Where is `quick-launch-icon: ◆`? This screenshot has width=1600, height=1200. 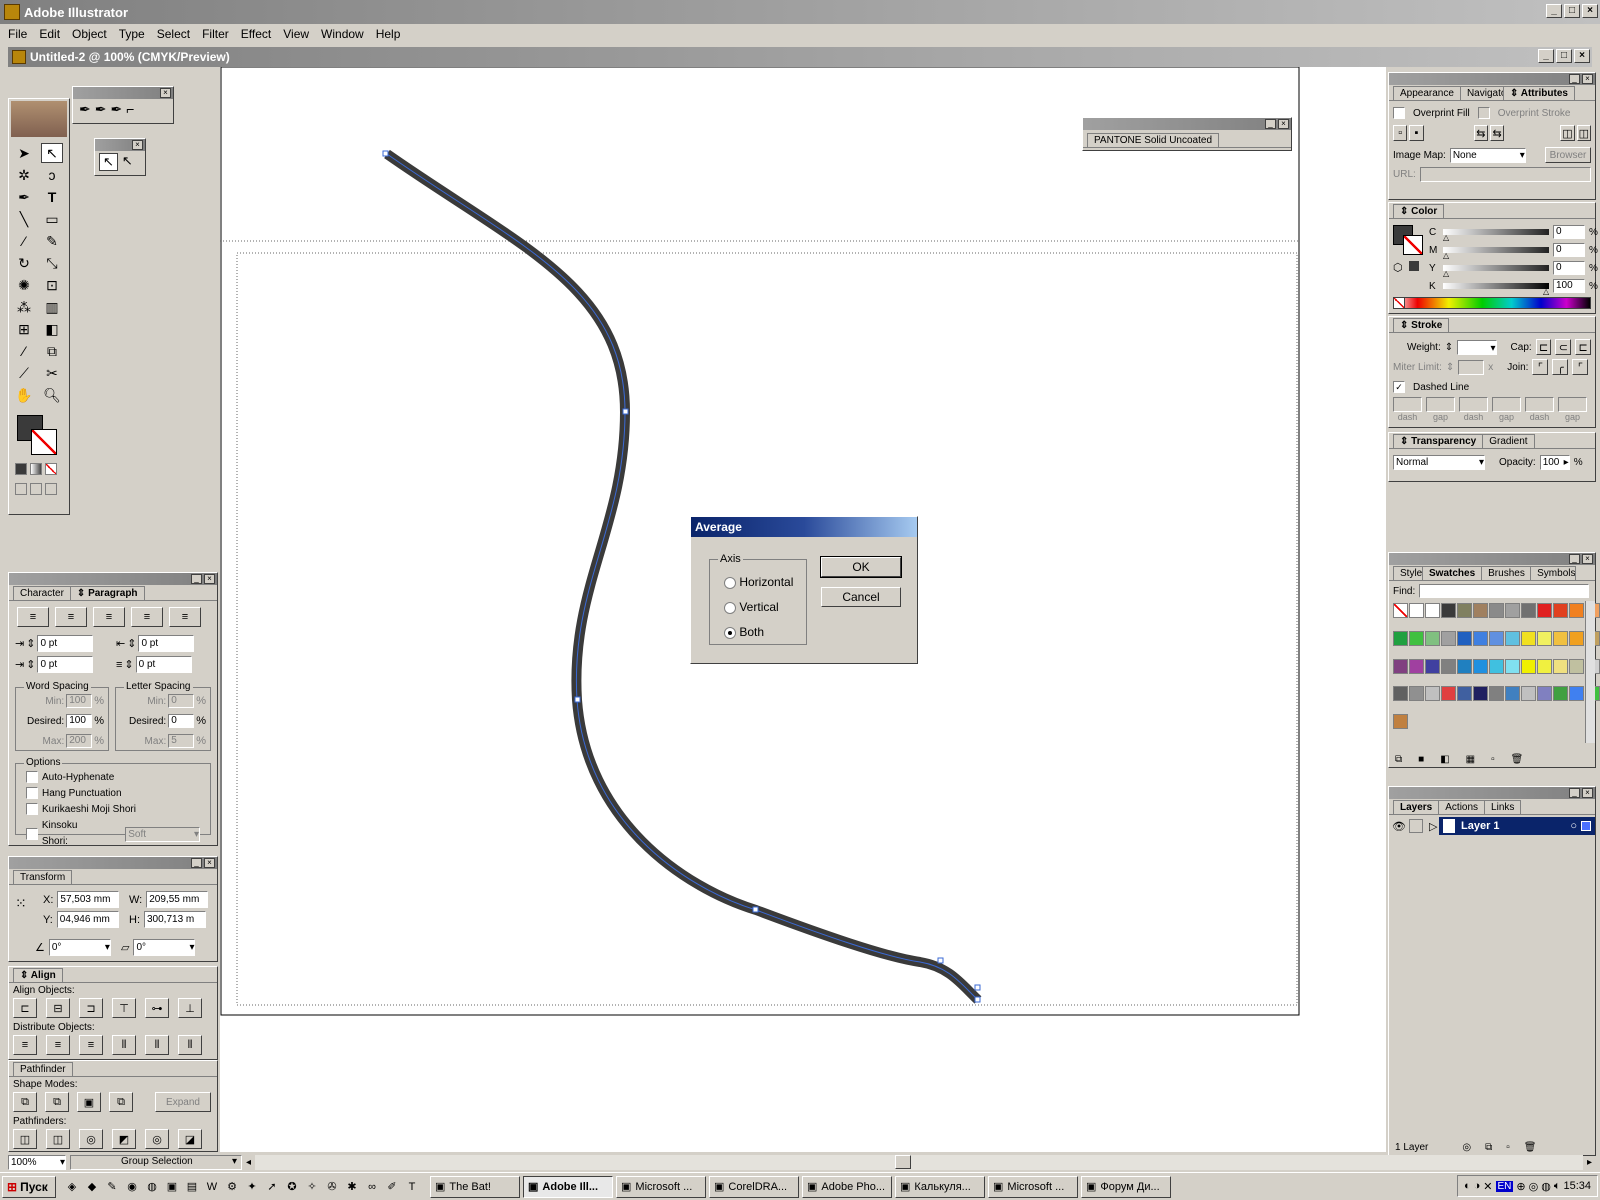 quick-launch-icon: ◆ is located at coordinates (92, 1187).